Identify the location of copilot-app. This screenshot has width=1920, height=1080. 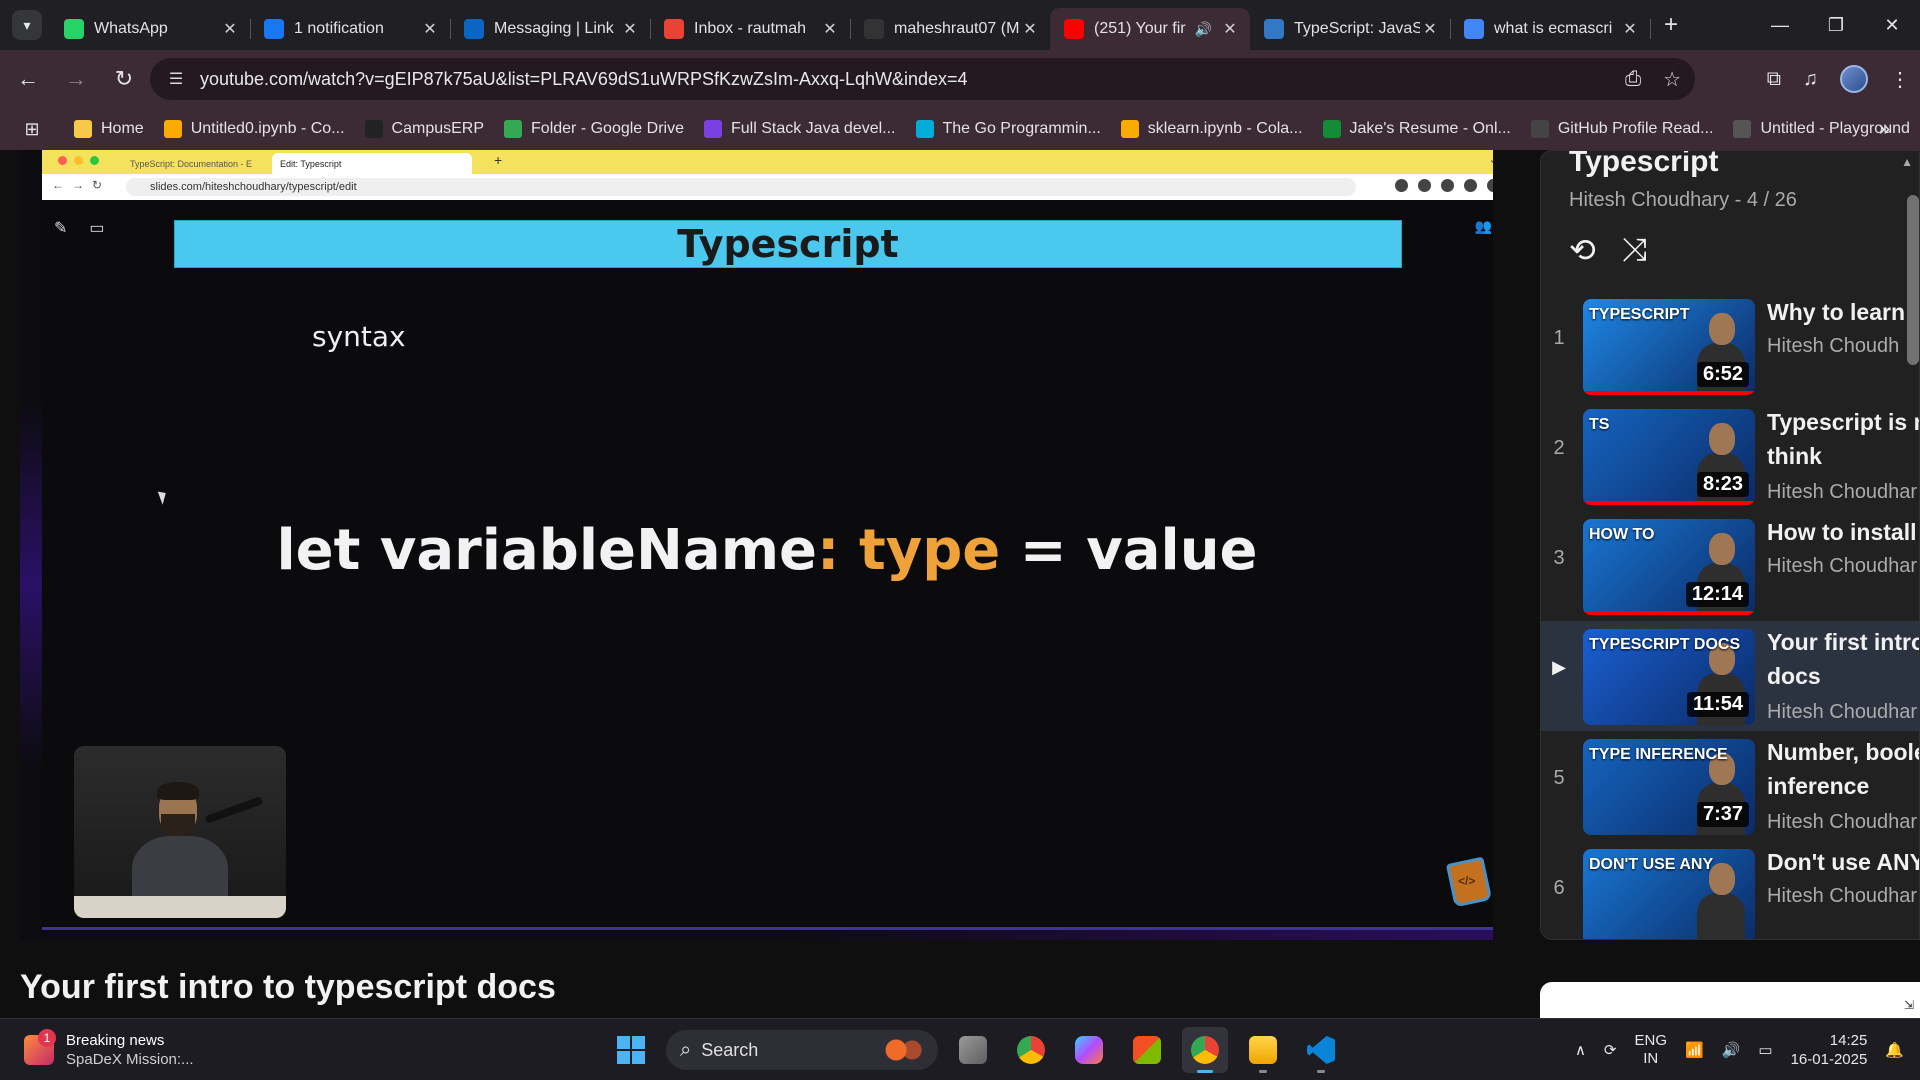
(1089, 1050).